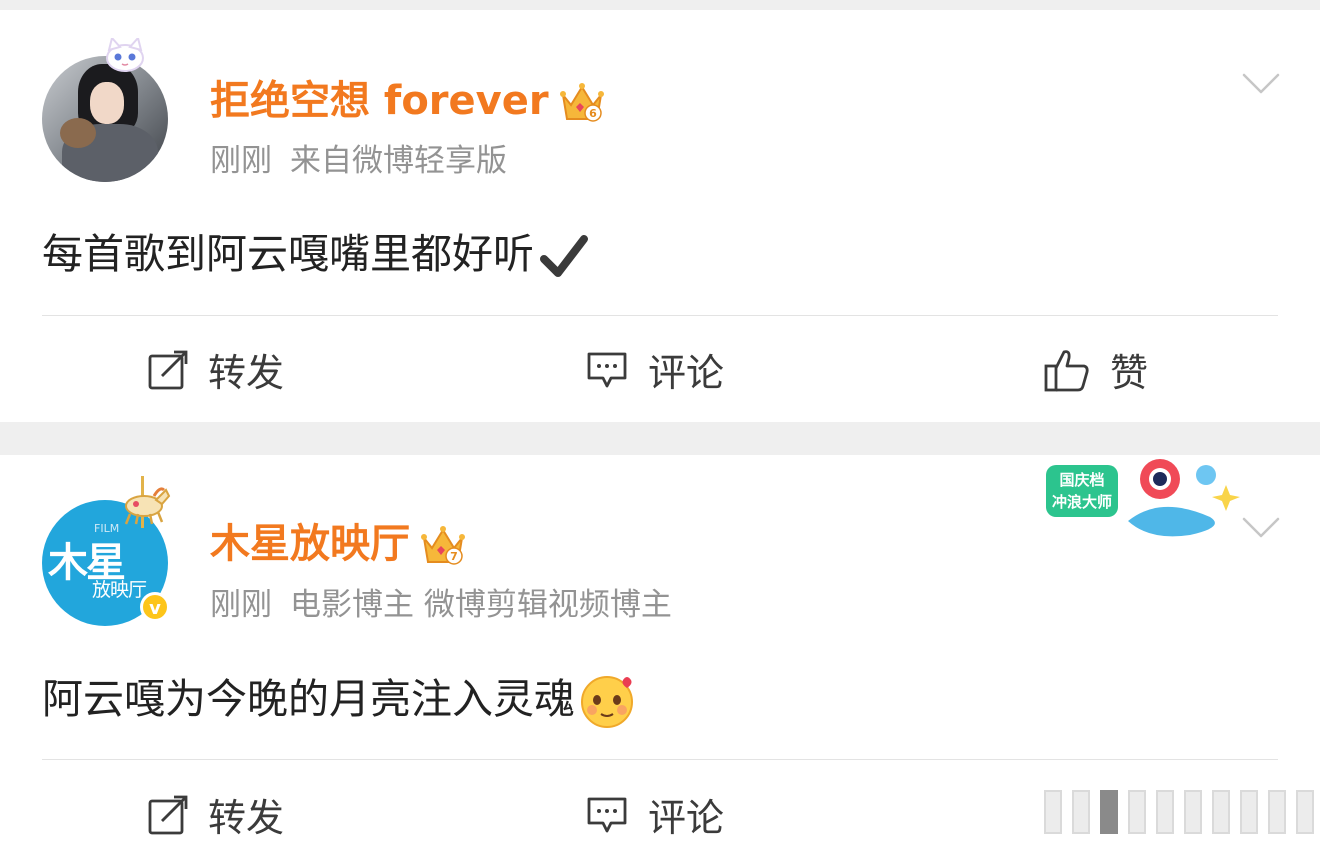 This screenshot has height=844, width=1320. What do you see at coordinates (1129, 373) in the screenshot?
I see `like-label: 赞` at bounding box center [1129, 373].